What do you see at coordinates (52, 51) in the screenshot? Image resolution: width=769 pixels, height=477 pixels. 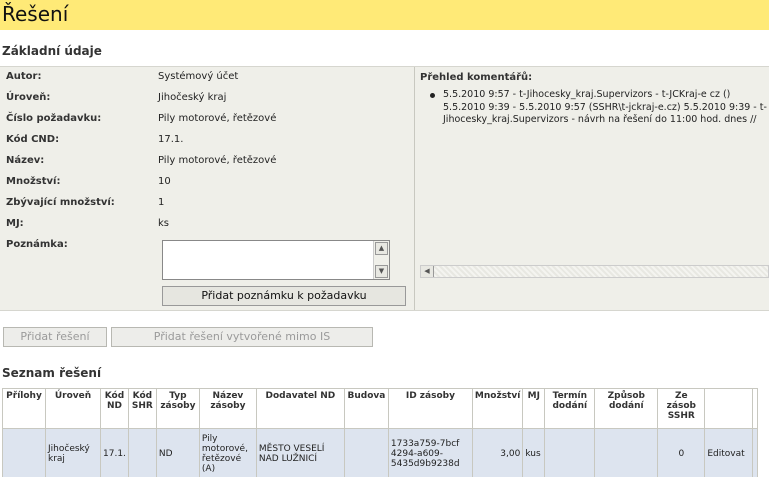 I see `basic-info-heading: Základní údaje` at bounding box center [52, 51].